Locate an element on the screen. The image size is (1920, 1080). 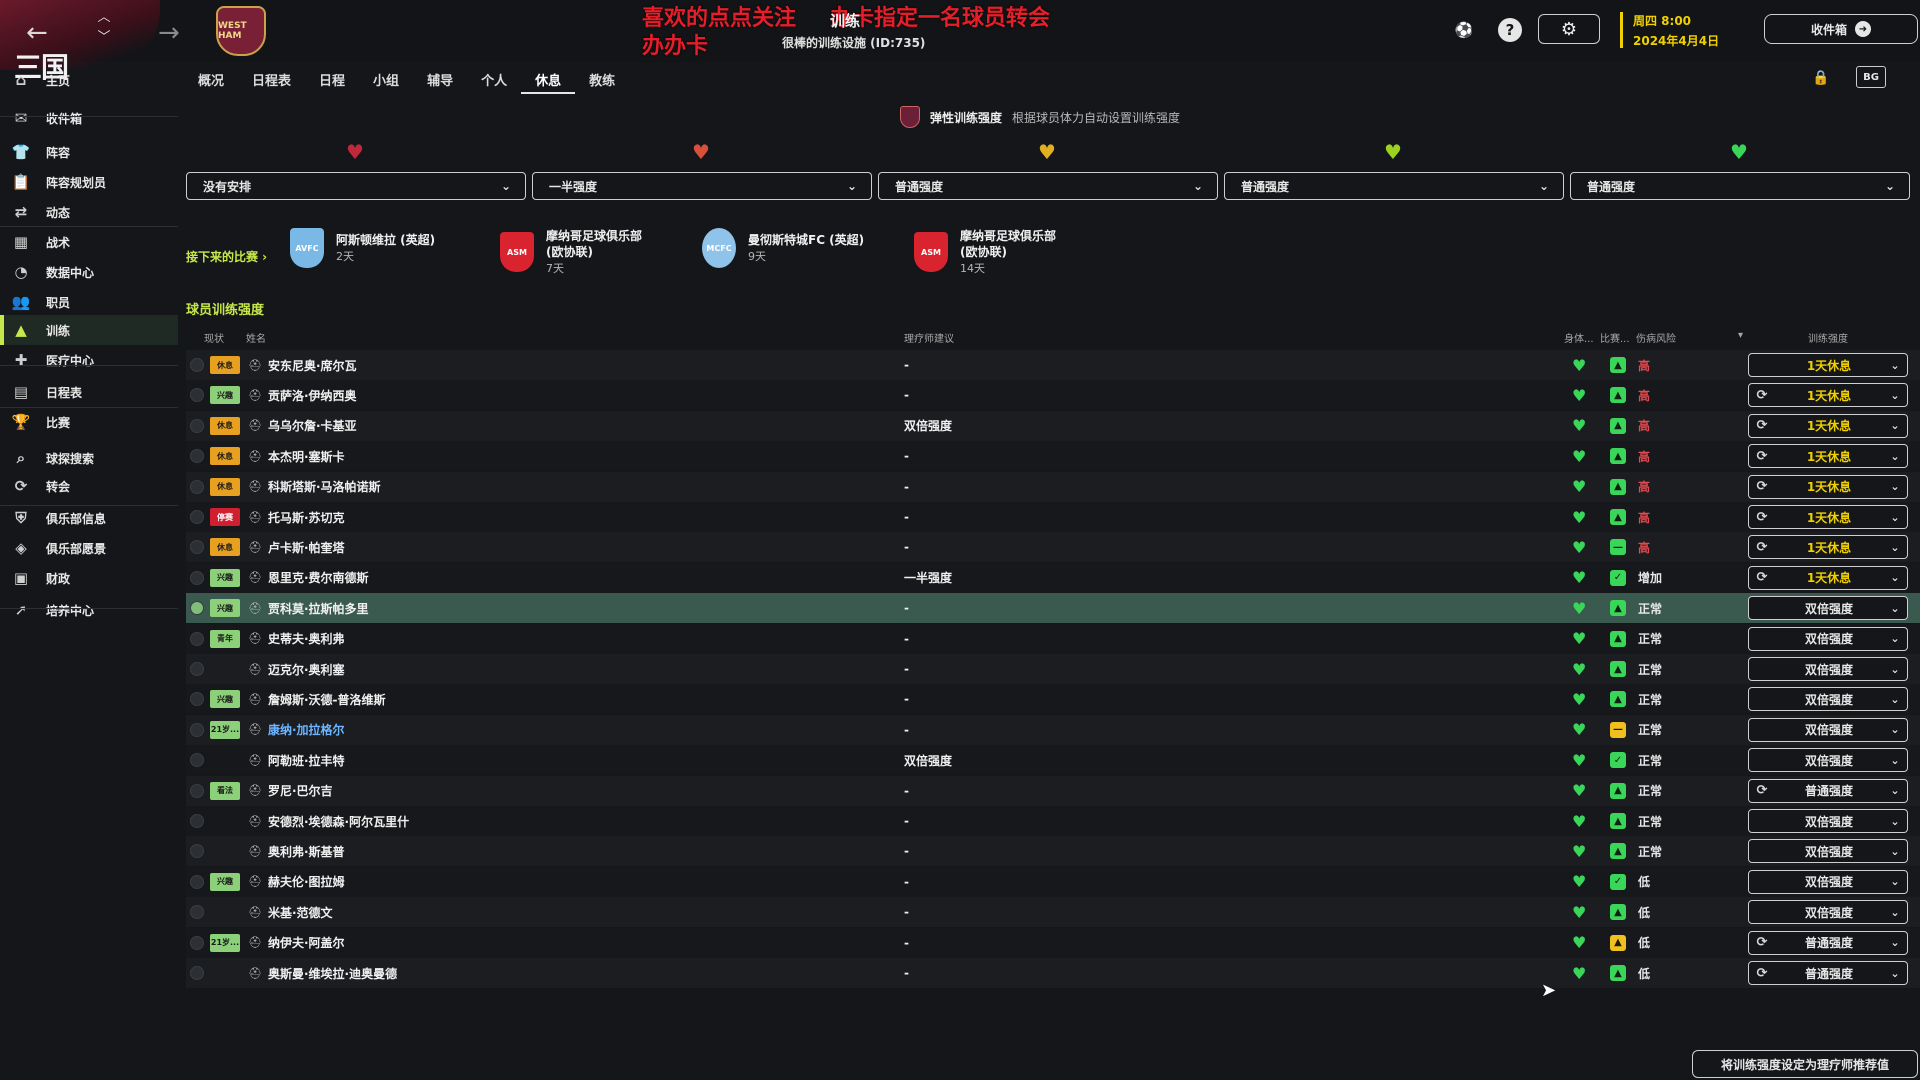
table-row: ⛑ 安德烈·埃德森·阿尔瓦里什 - ♥ ▲ 正常 双倍强度 ⌄ is located at coordinates (1053, 821).